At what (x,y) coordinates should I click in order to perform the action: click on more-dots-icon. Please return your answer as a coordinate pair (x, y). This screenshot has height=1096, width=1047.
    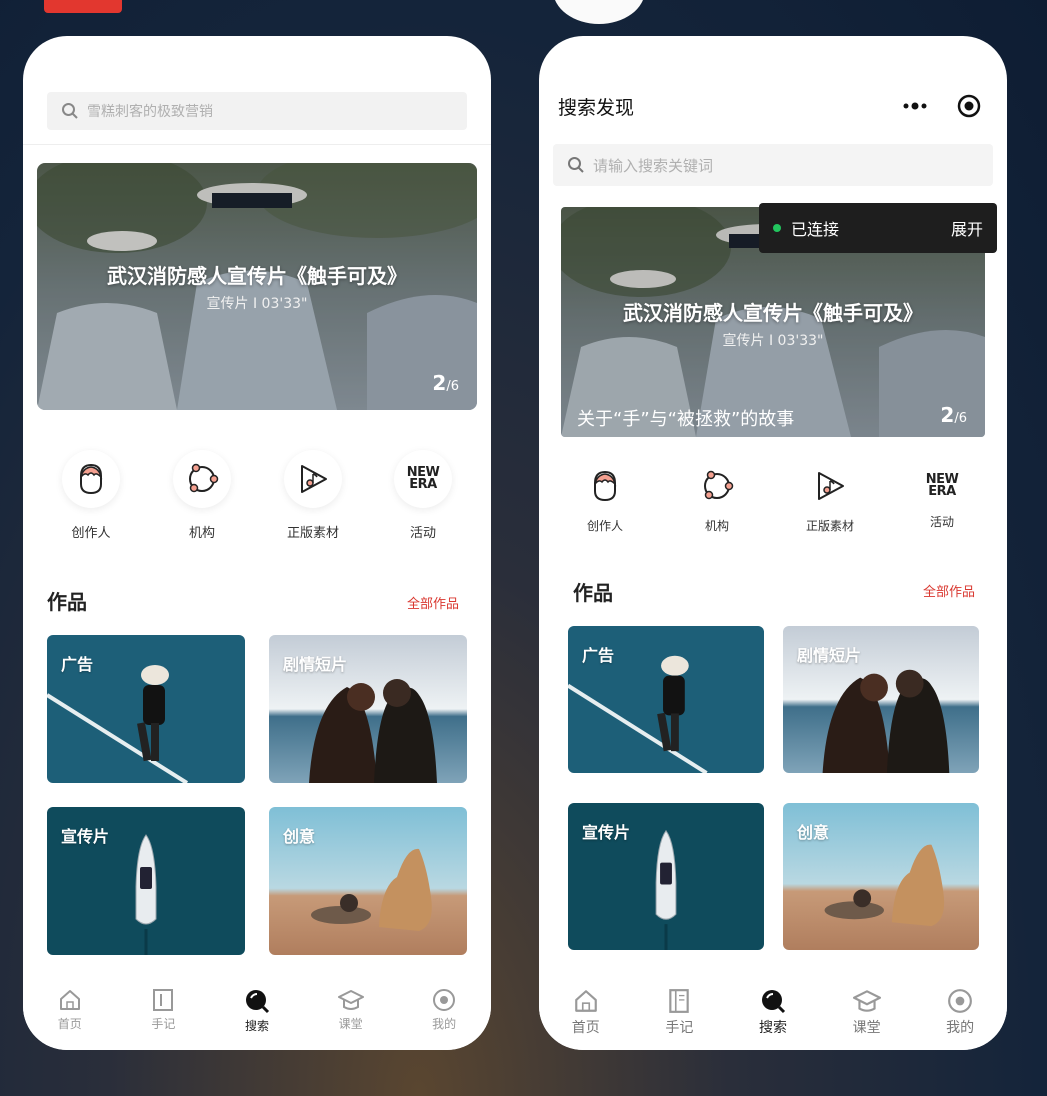
    Looking at the image, I should click on (915, 106).